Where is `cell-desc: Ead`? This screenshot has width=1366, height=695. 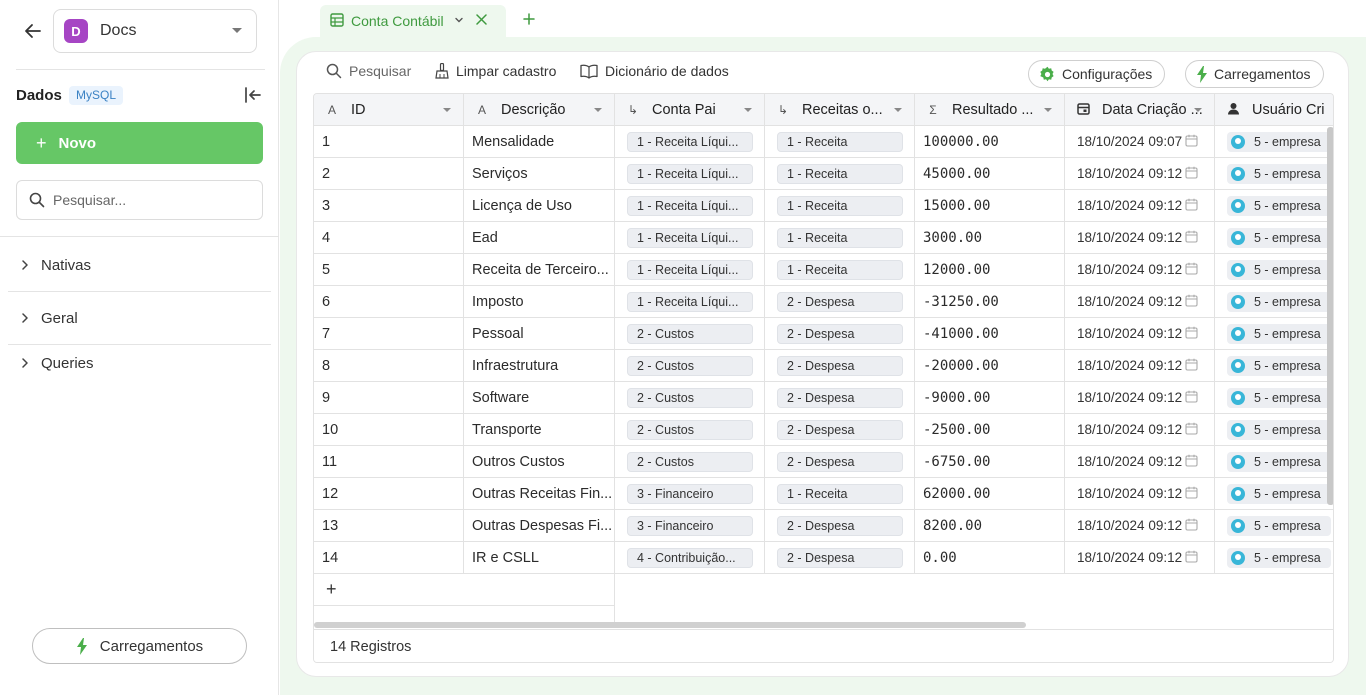
cell-desc: Ead is located at coordinates (539, 238).